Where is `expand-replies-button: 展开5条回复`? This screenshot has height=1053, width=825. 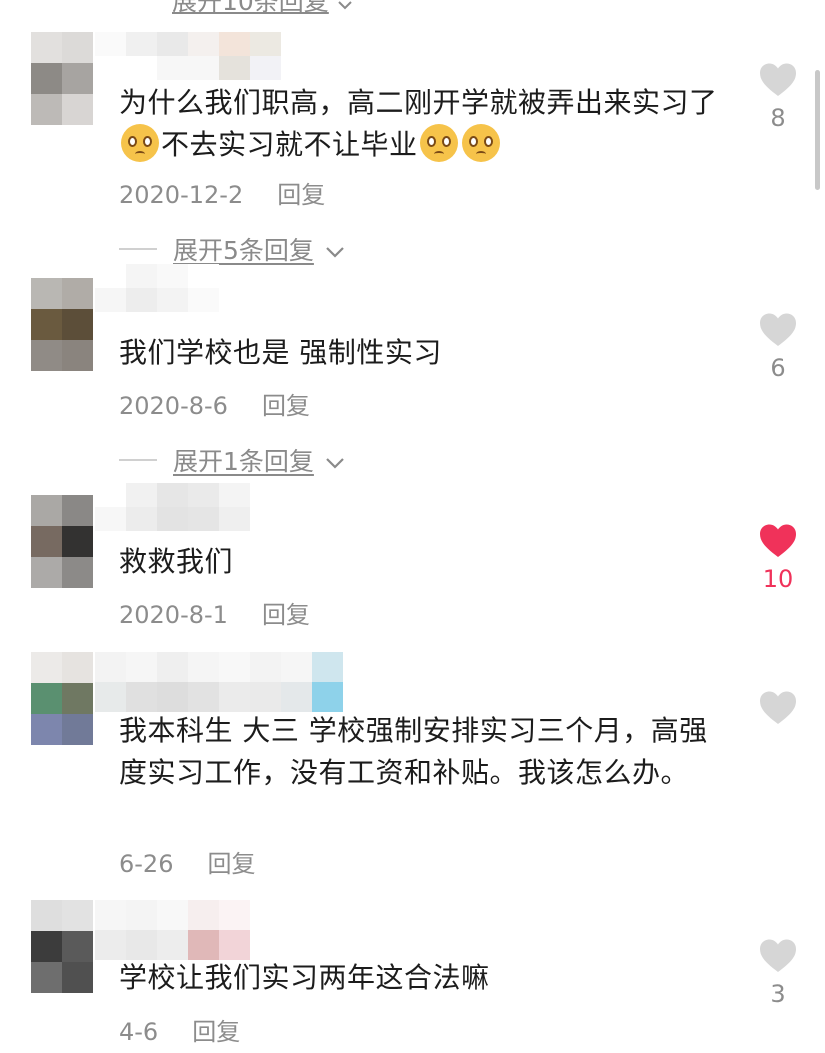 expand-replies-button: 展开5条回复 is located at coordinates (232, 249).